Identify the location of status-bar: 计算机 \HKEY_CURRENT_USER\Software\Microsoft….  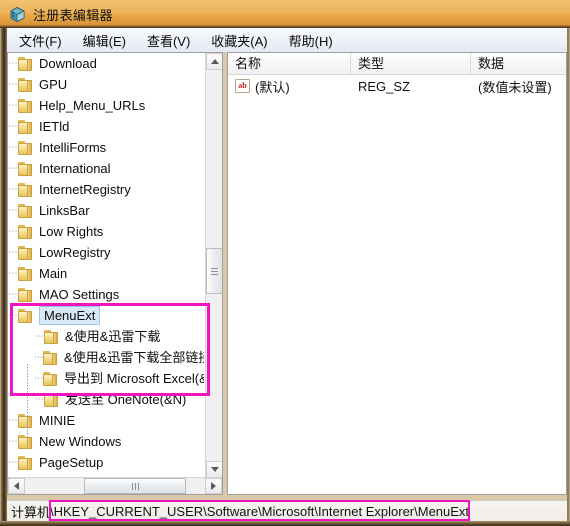
(287, 510).